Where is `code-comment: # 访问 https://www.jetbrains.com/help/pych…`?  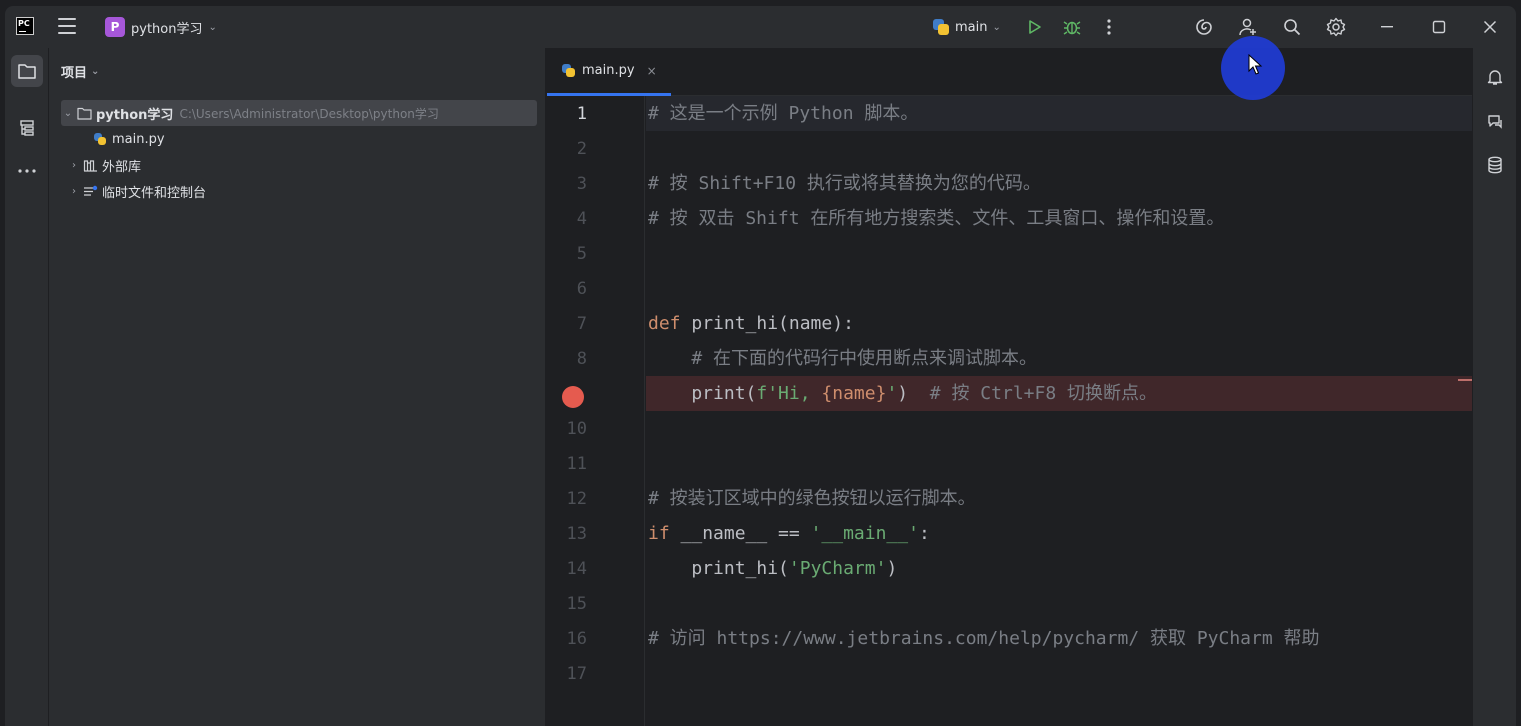 code-comment: # 访问 https://www.jetbrains.com/help/pych… is located at coordinates (984, 638).